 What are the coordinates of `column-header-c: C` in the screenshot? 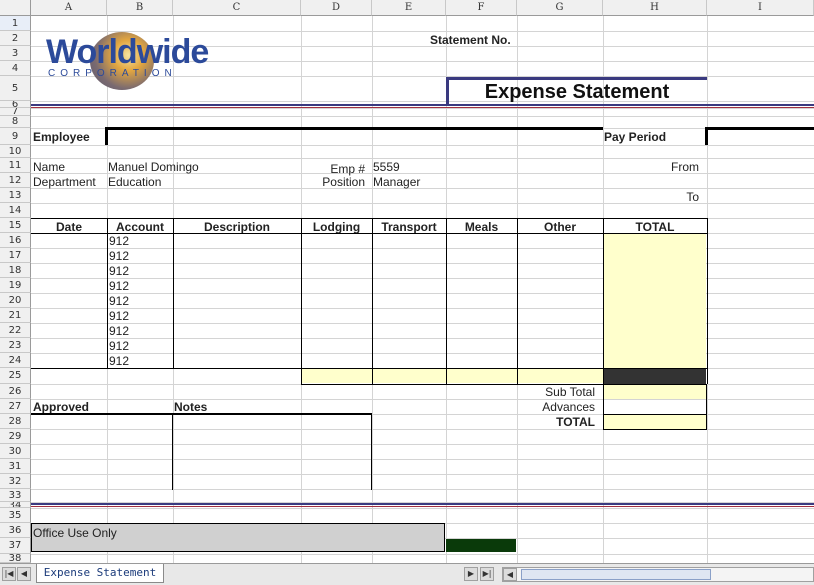 It's located at (237, 8).